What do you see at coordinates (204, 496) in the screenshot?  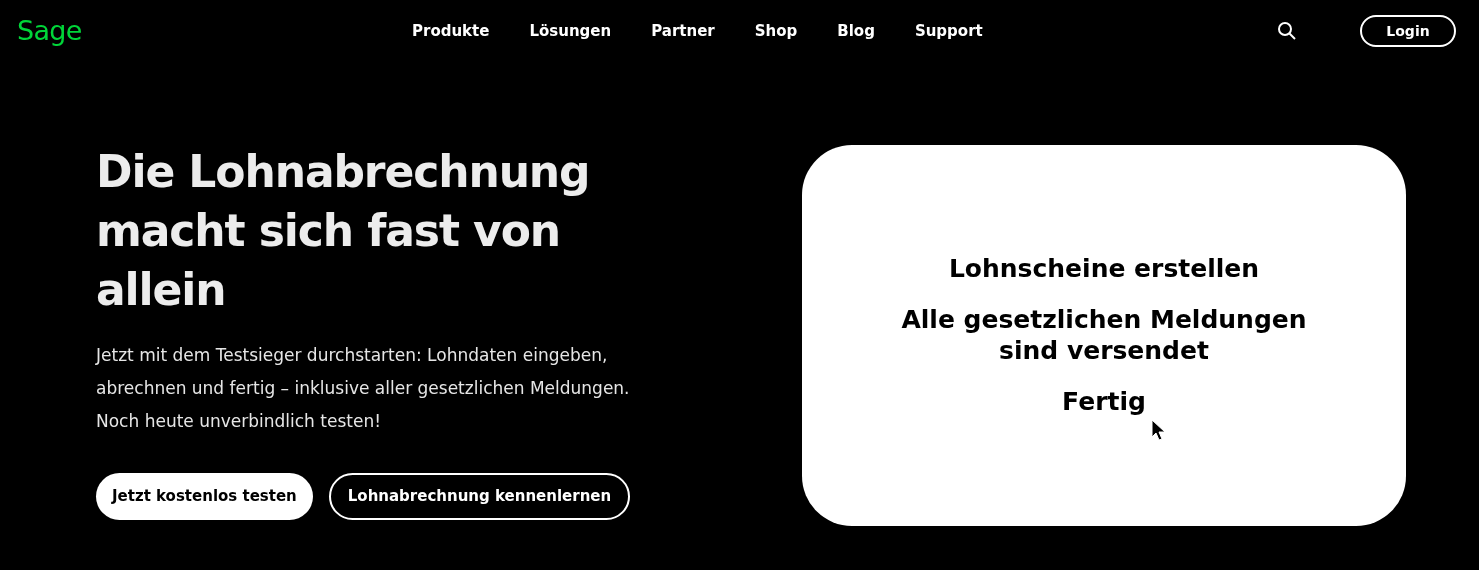 I see `primary-button: Jetzt kostenlos testen` at bounding box center [204, 496].